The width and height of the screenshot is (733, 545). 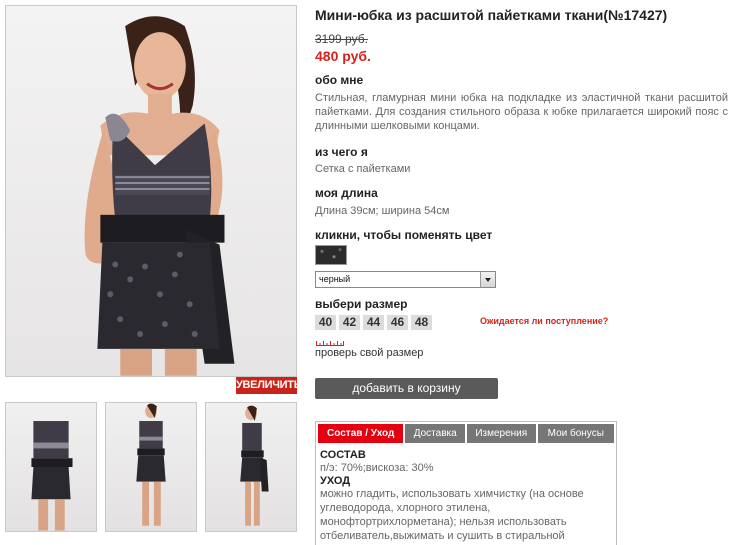 What do you see at coordinates (544, 321) in the screenshot?
I see `expect-restock-link: Ожидается ли поступление?` at bounding box center [544, 321].